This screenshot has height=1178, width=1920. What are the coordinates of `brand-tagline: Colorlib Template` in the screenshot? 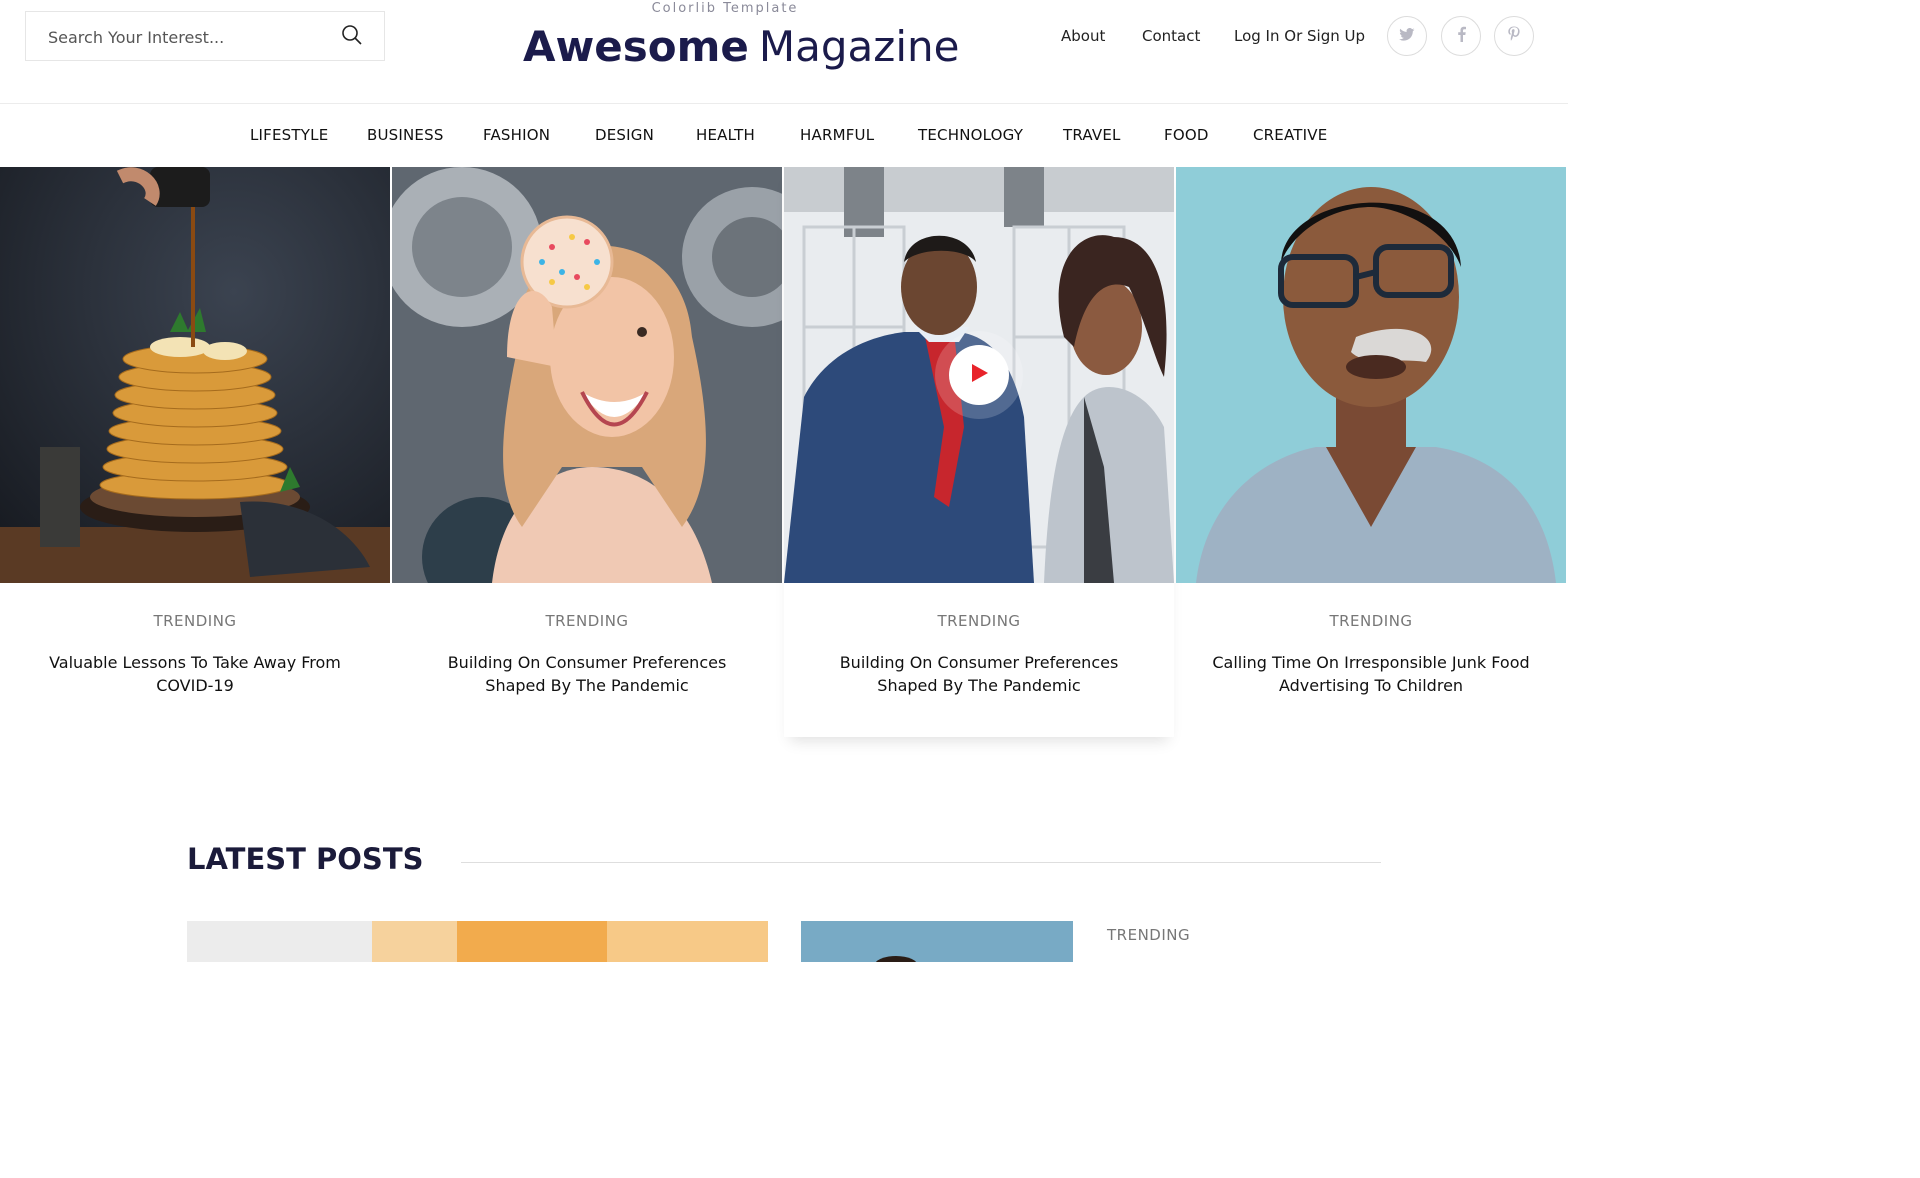 It's located at (725, 8).